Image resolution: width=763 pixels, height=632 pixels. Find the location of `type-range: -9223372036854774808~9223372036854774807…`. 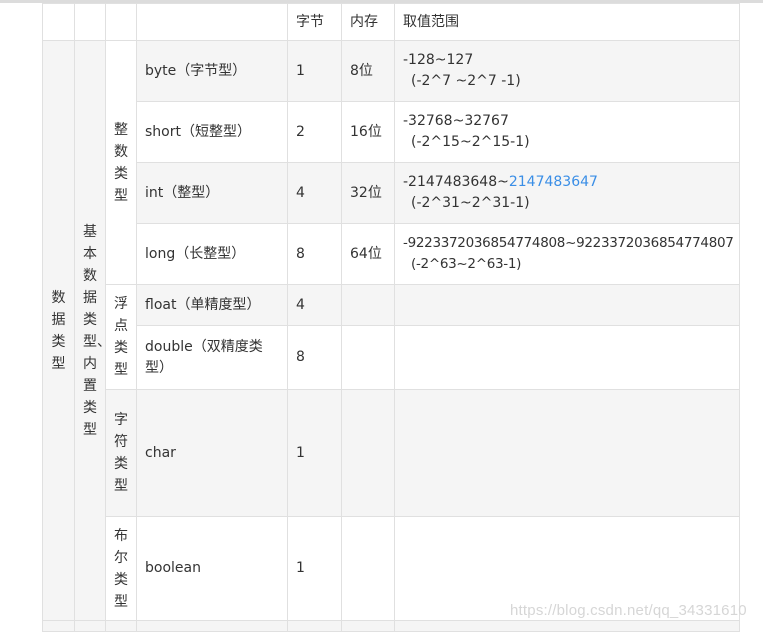

type-range: -9223372036854774808~9223372036854774807… is located at coordinates (567, 254).